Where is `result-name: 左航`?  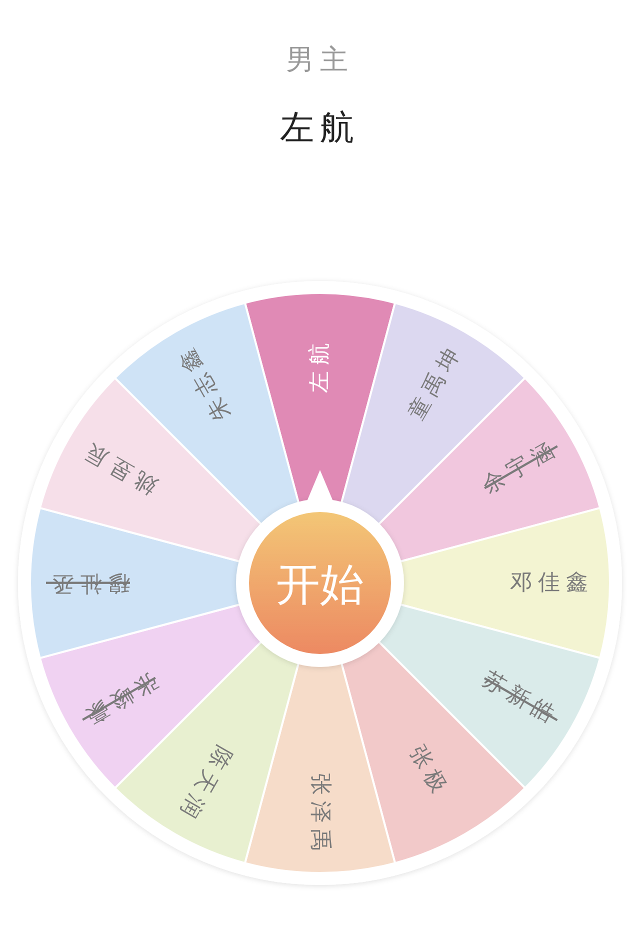
result-name: 左航 is located at coordinates (320, 128).